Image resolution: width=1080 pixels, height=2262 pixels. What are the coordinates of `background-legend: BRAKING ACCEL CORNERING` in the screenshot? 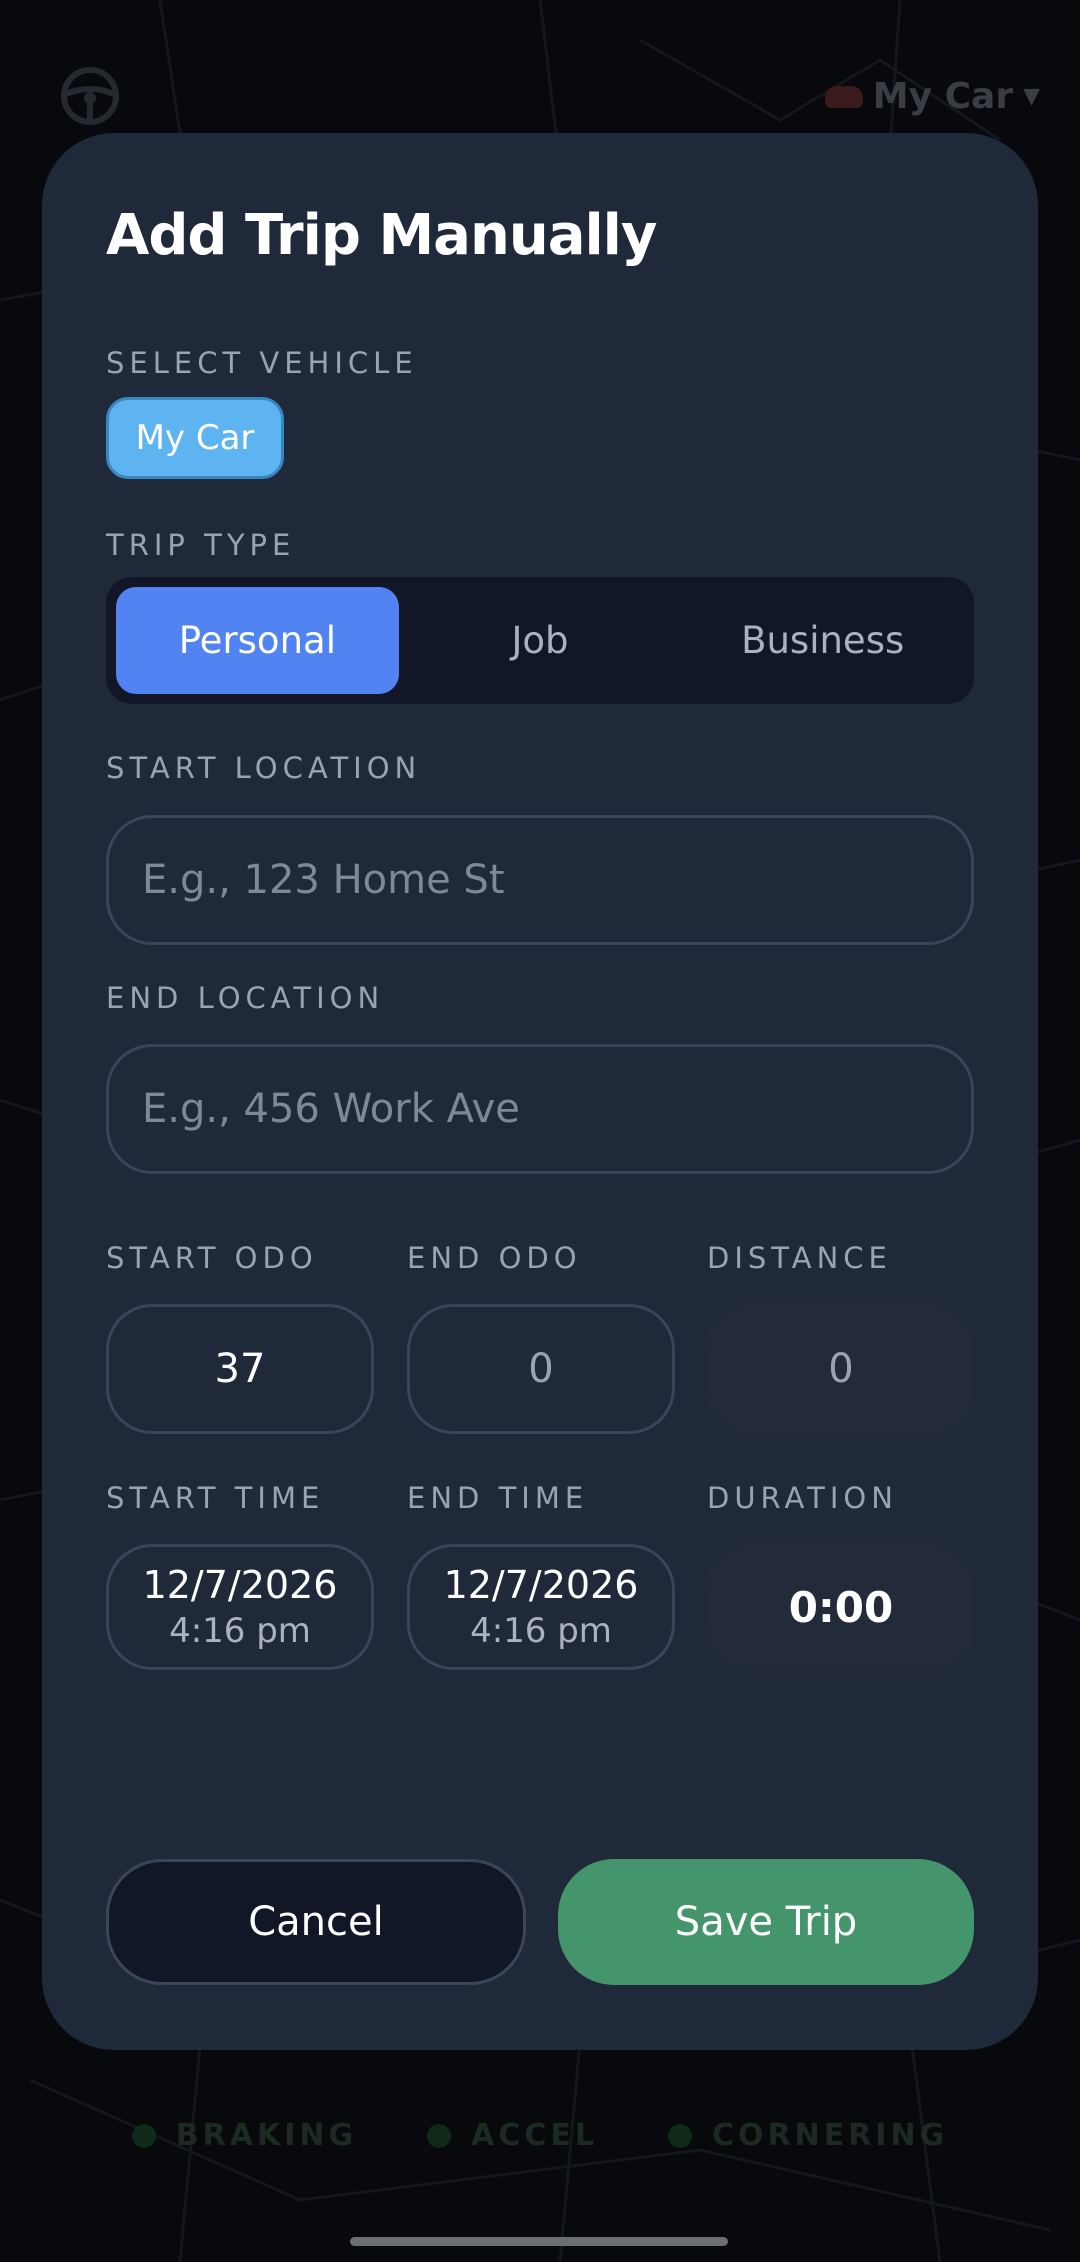 It's located at (540, 2135).